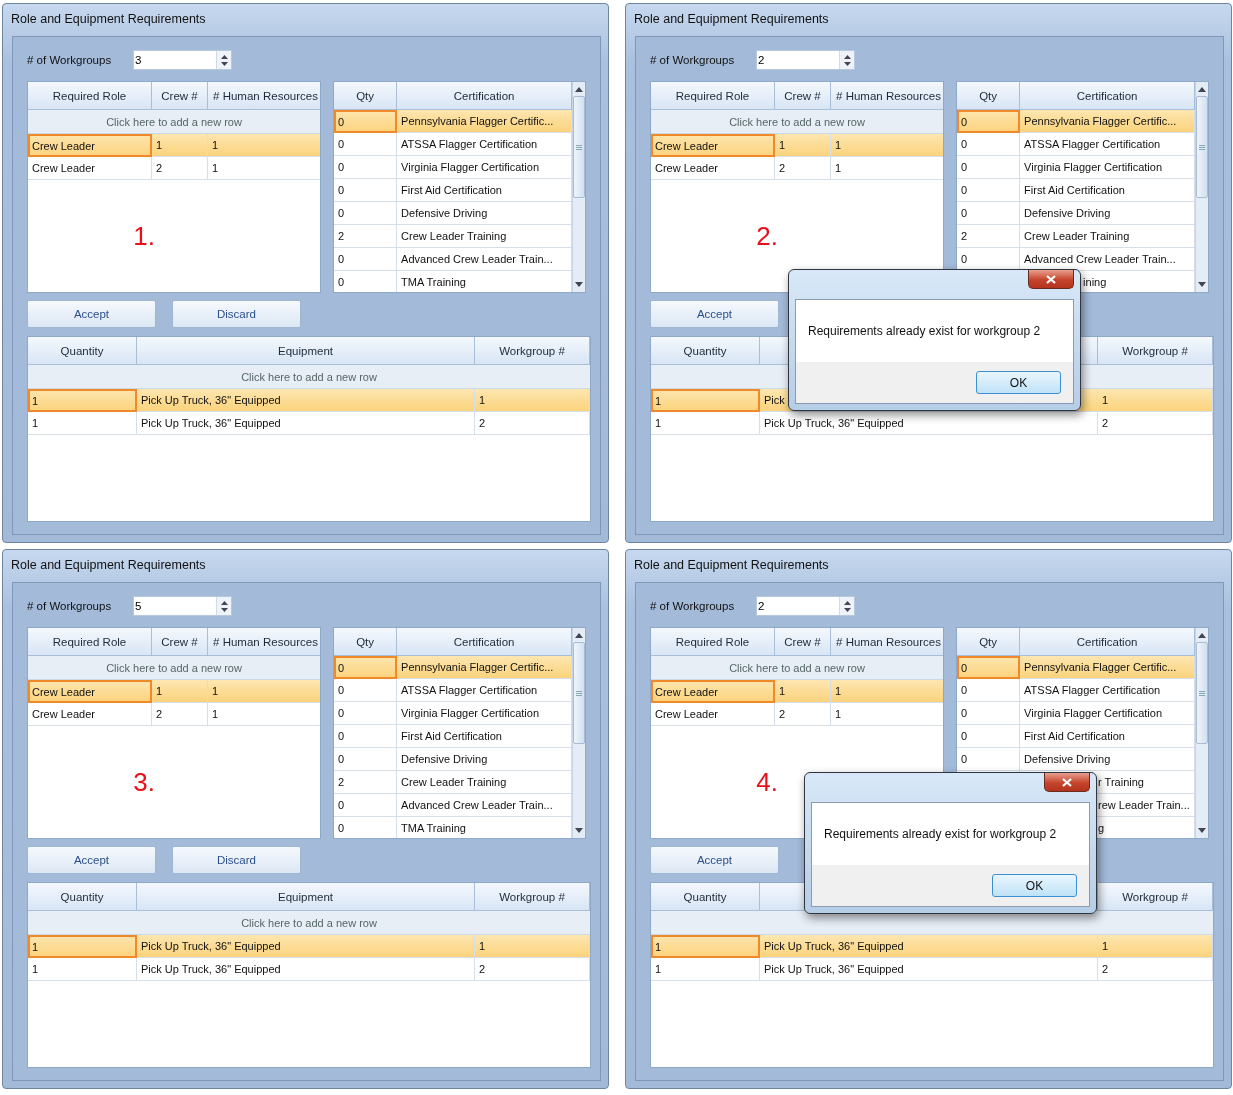 This screenshot has width=1233, height=1095. I want to click on spin-field: 3, so click(182, 60).